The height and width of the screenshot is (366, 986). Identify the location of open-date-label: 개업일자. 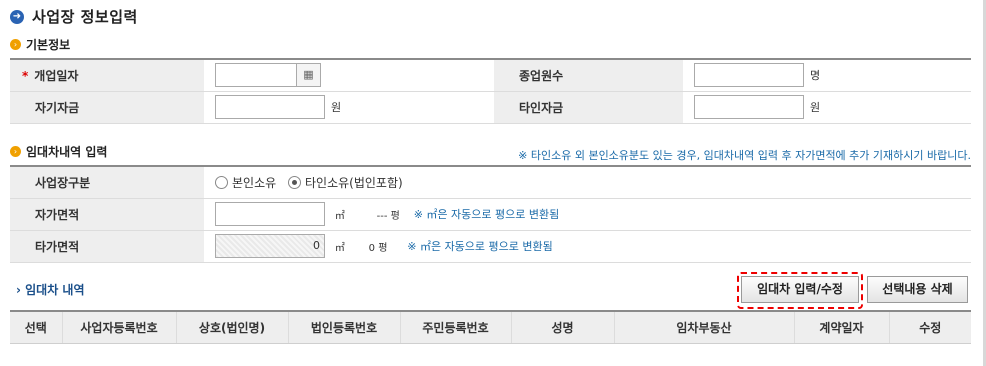
(56, 75).